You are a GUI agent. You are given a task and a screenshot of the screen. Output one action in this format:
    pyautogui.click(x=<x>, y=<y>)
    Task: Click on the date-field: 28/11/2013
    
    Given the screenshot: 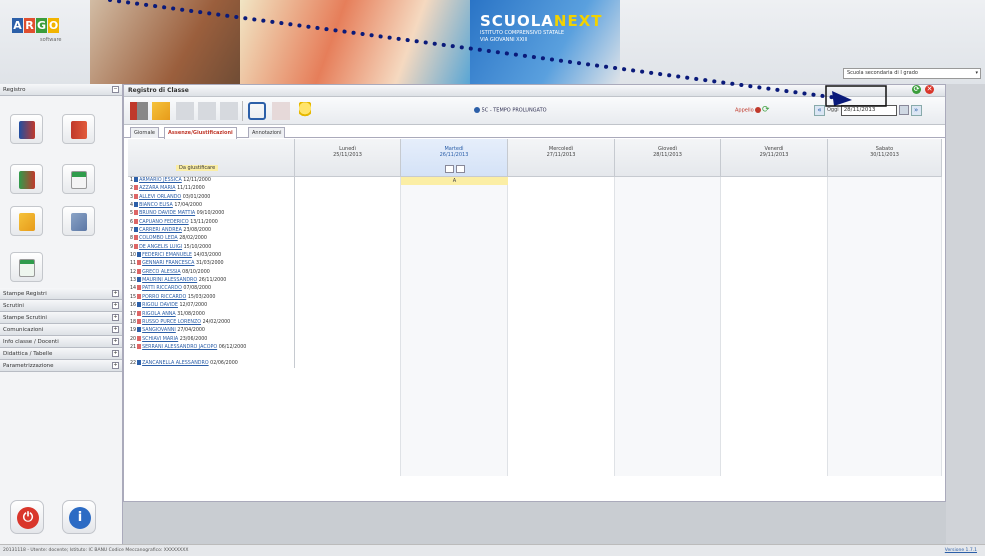 What is the action you would take?
    pyautogui.click(x=868, y=110)
    